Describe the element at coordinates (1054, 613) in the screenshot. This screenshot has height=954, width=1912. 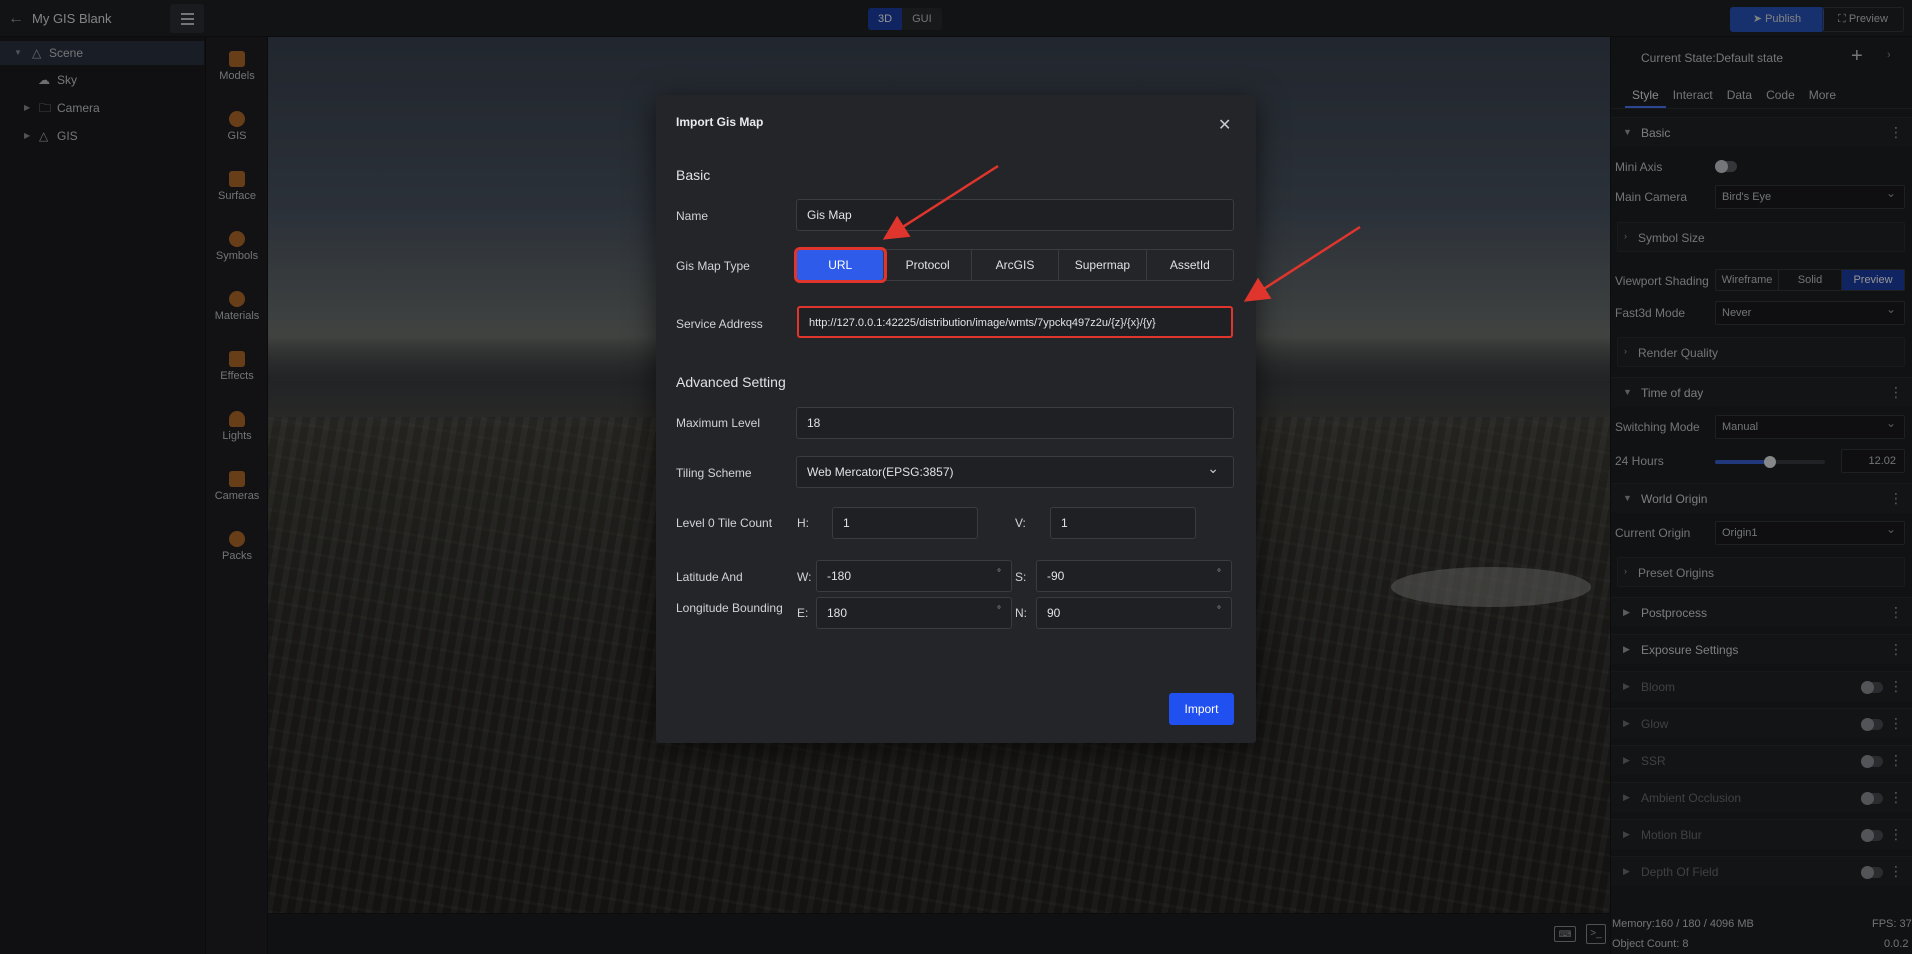
I see `bound-north-value: 90` at that location.